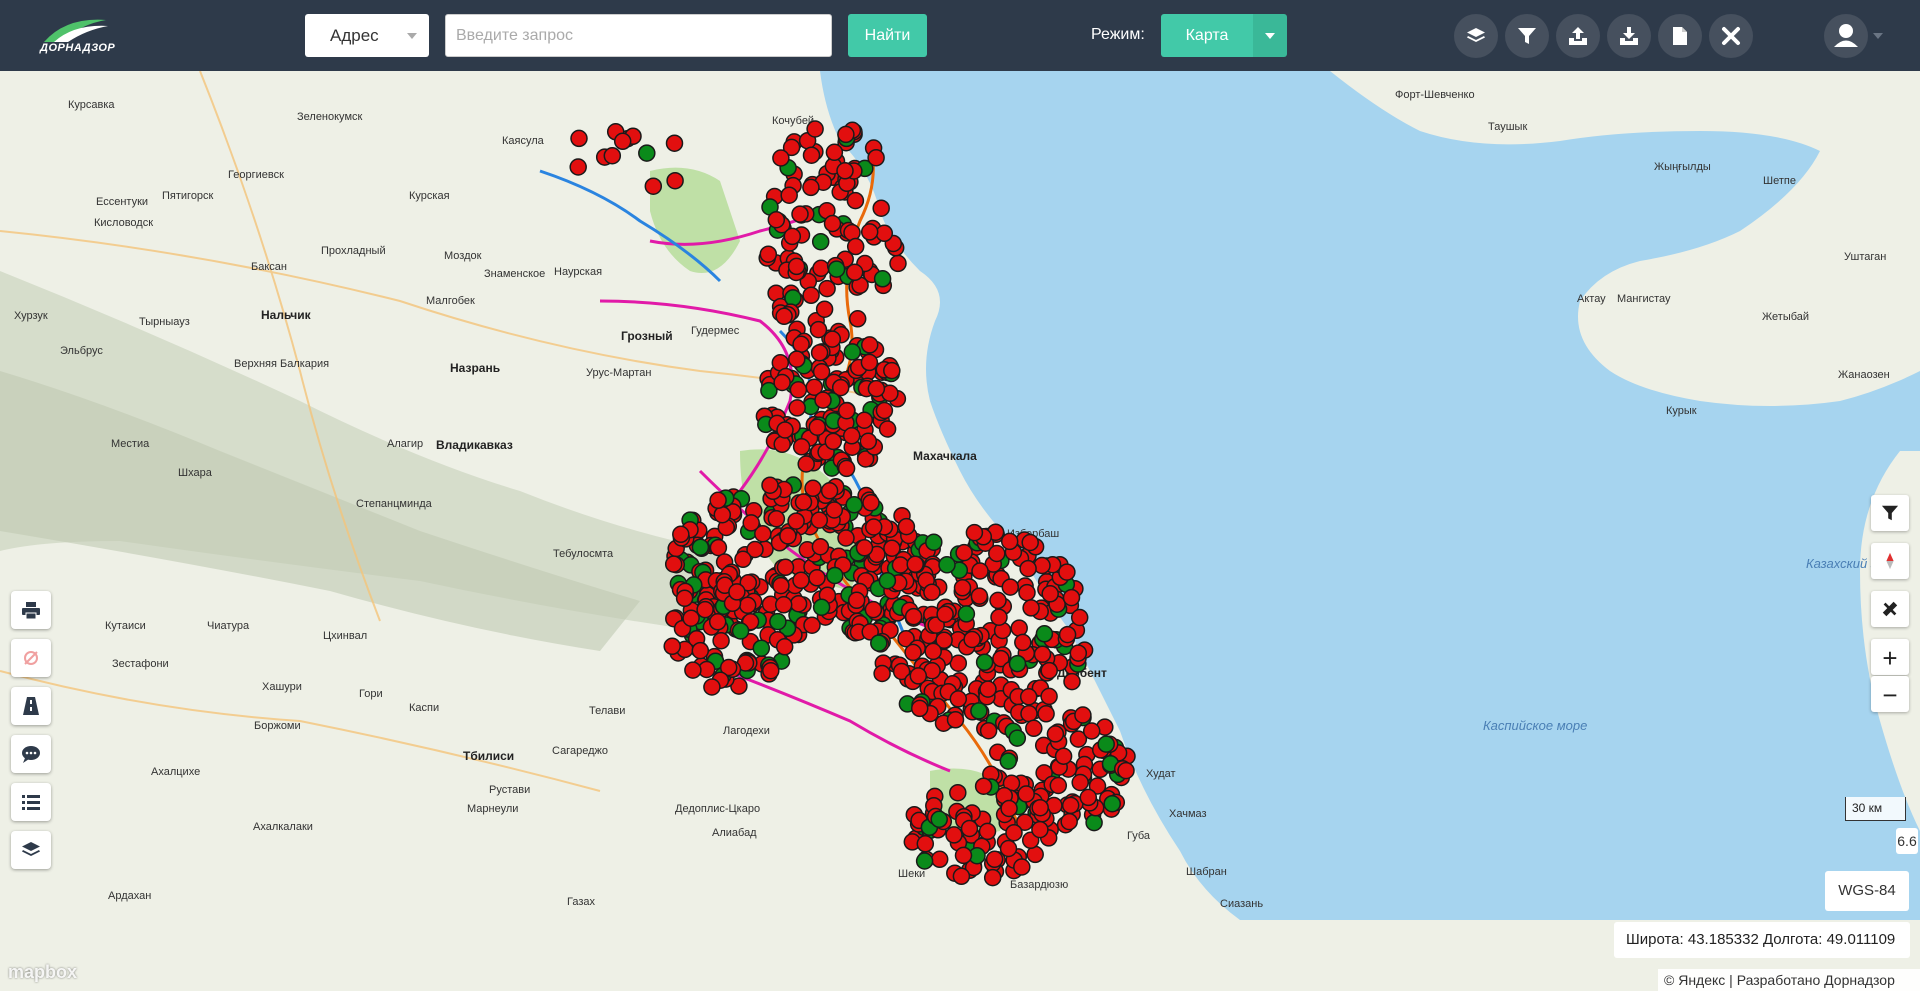  What do you see at coordinates (1476, 36) in the screenshot?
I see `layers-button` at bounding box center [1476, 36].